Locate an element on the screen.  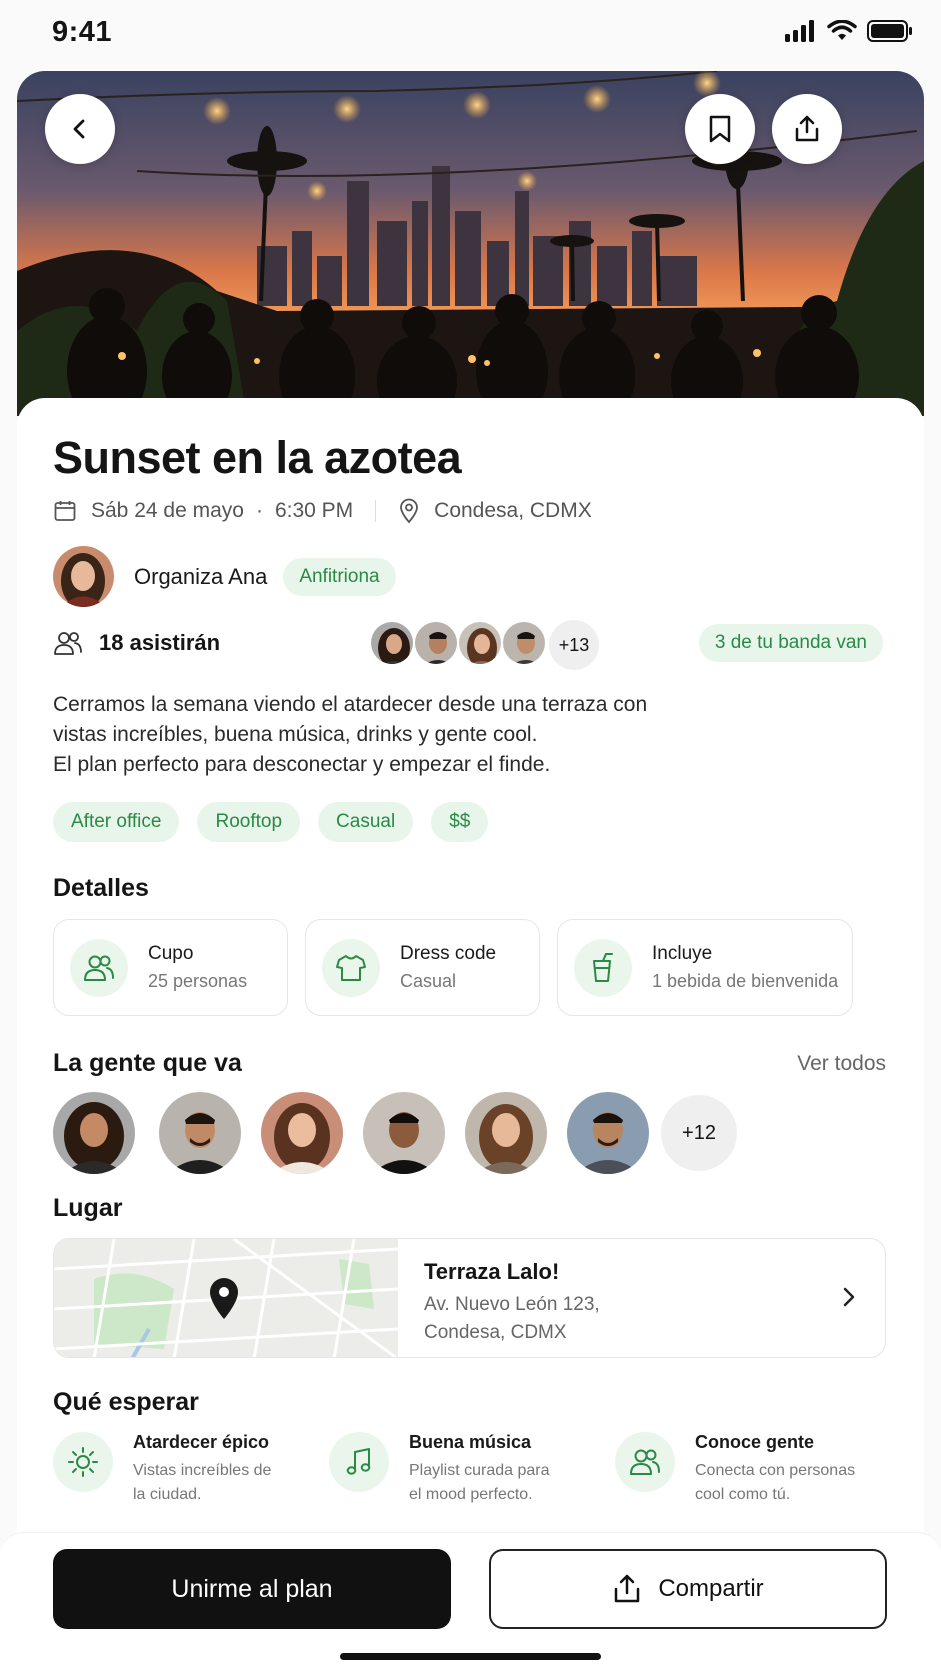
back-button is located at coordinates (80, 129).